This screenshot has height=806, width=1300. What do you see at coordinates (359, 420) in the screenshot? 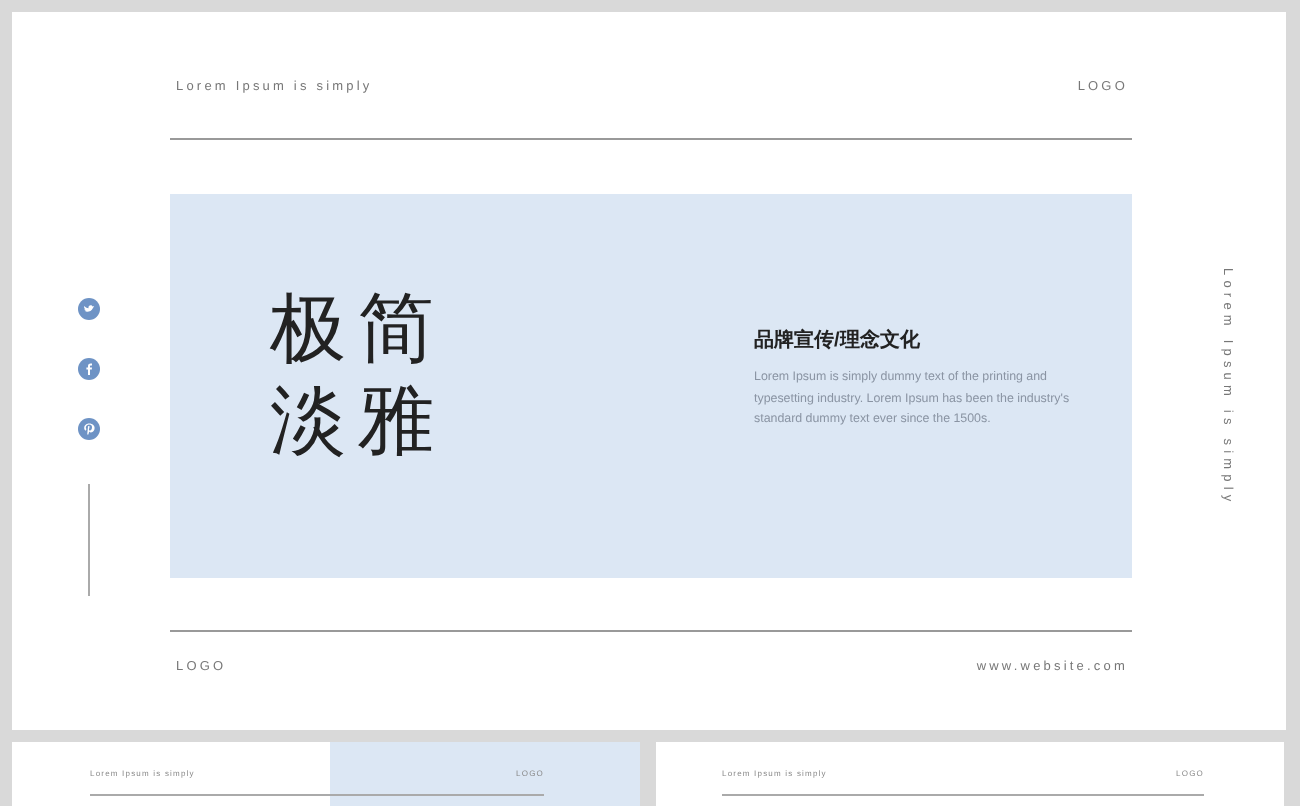
I see `title-text: 淡雅` at bounding box center [359, 420].